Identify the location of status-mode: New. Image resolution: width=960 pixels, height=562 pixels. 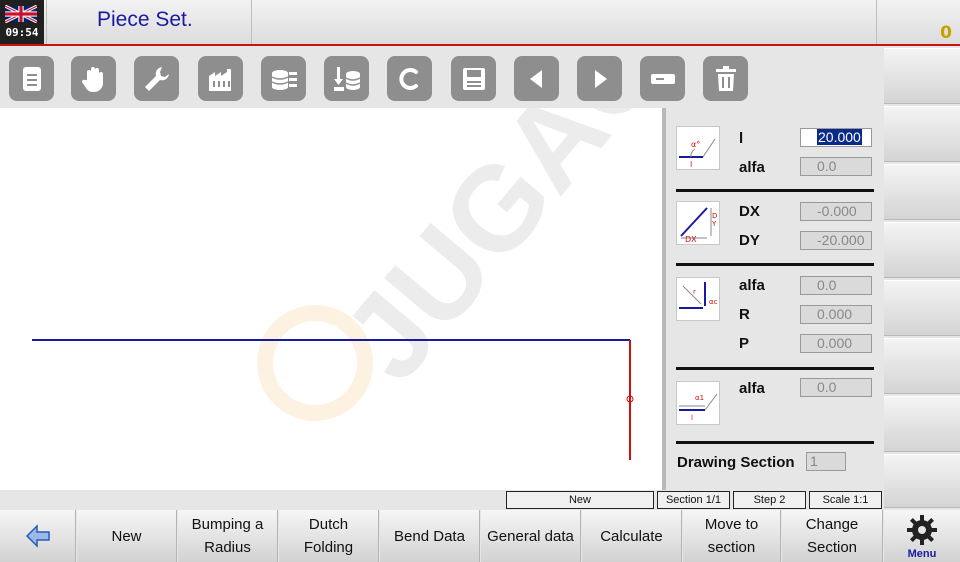
(580, 500).